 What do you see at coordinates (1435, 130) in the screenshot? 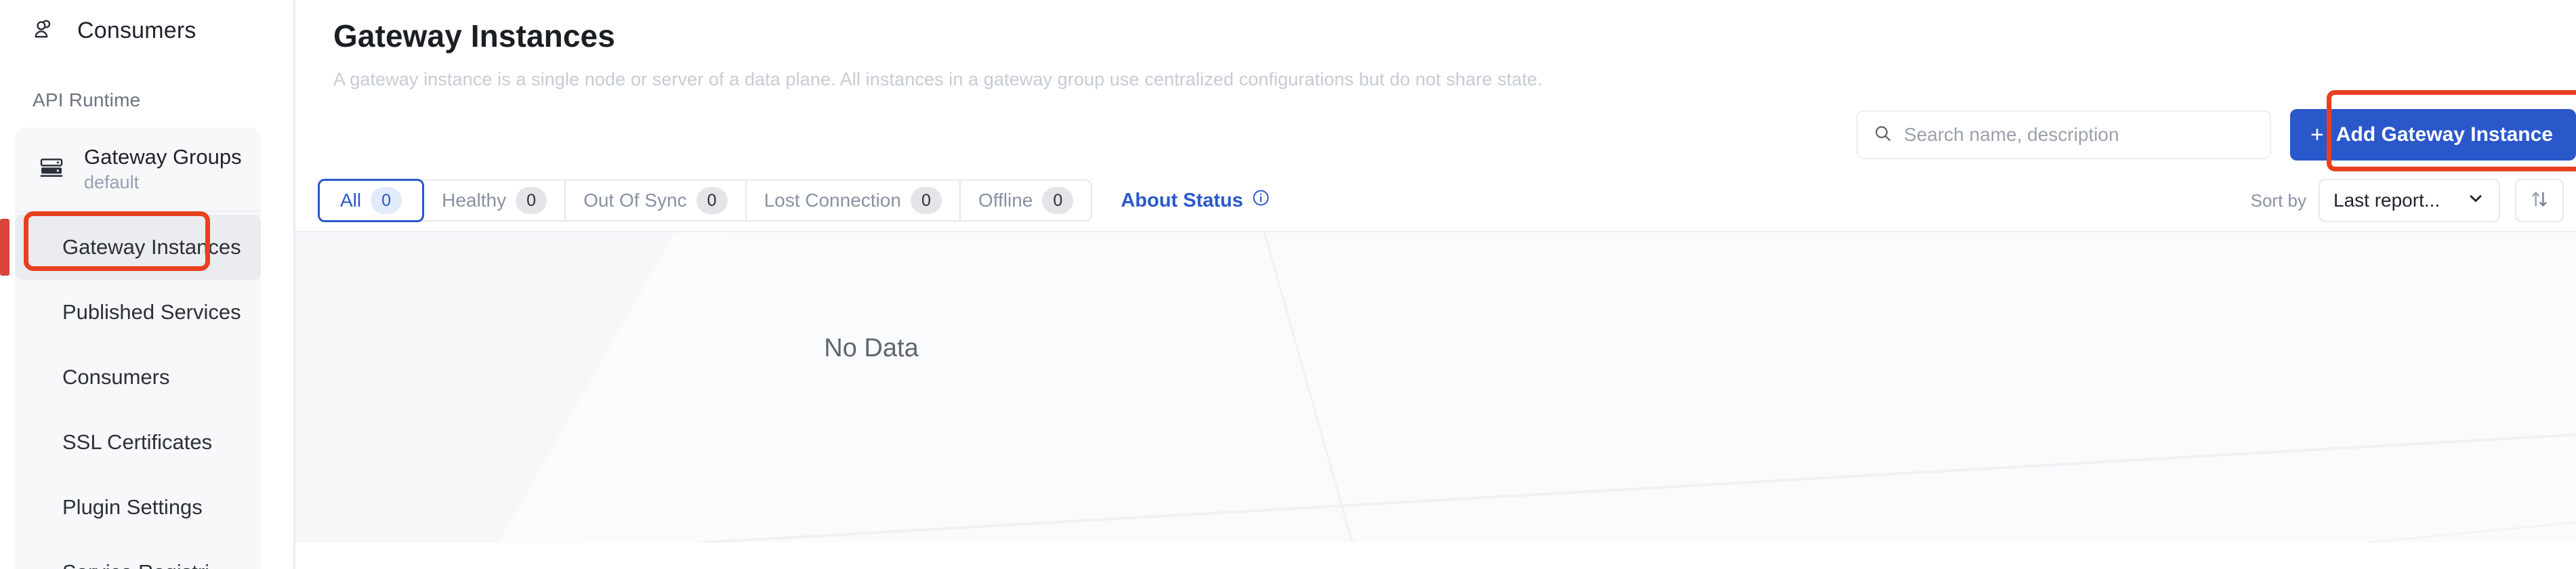
I see `toolbar: + Add Gateway Instance` at bounding box center [1435, 130].